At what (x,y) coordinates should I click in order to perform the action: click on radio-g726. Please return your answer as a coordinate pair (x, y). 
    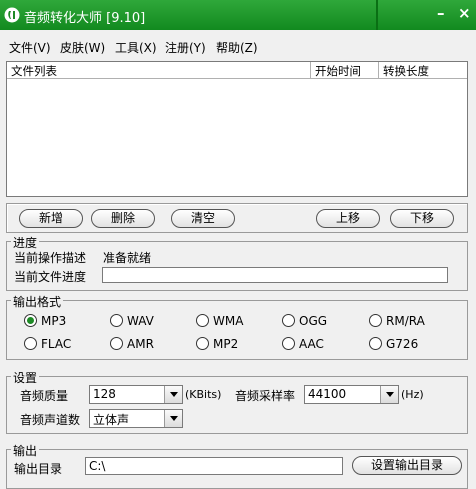
    Looking at the image, I should click on (375, 343).